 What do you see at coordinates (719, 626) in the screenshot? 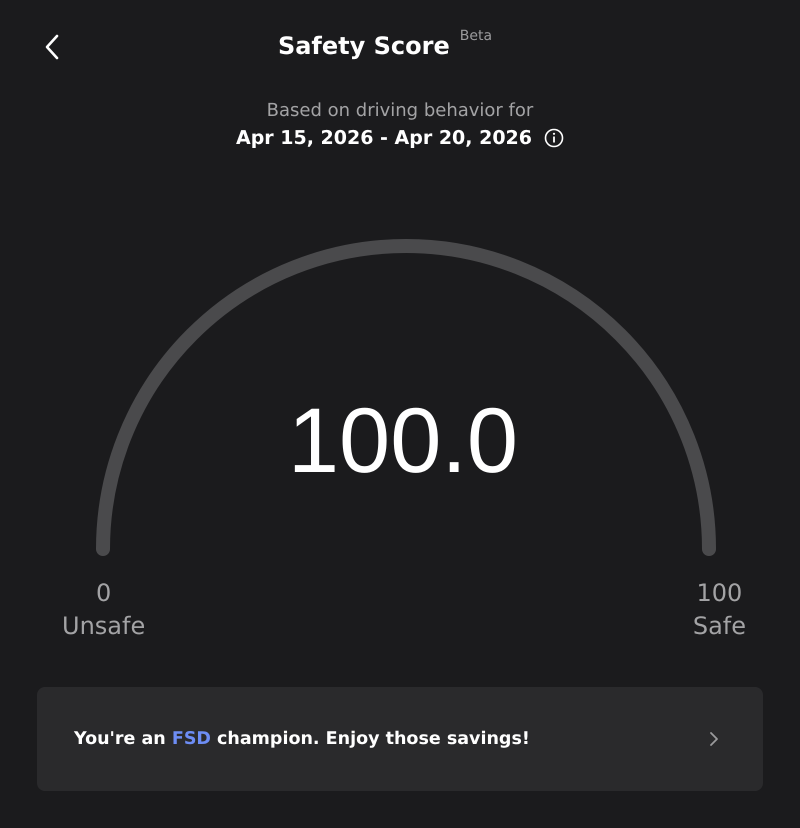
I see `max-label: Safe` at bounding box center [719, 626].